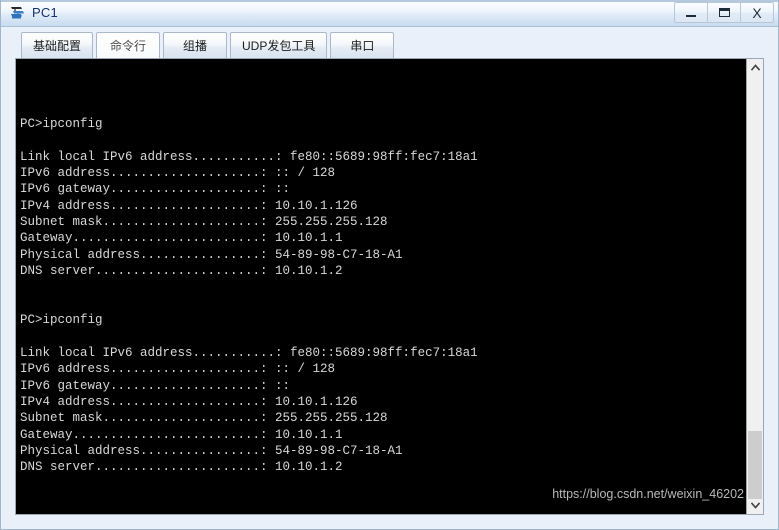 This screenshot has width=779, height=530. What do you see at coordinates (389, 13) in the screenshot?
I see `titlebar: PC1 X` at bounding box center [389, 13].